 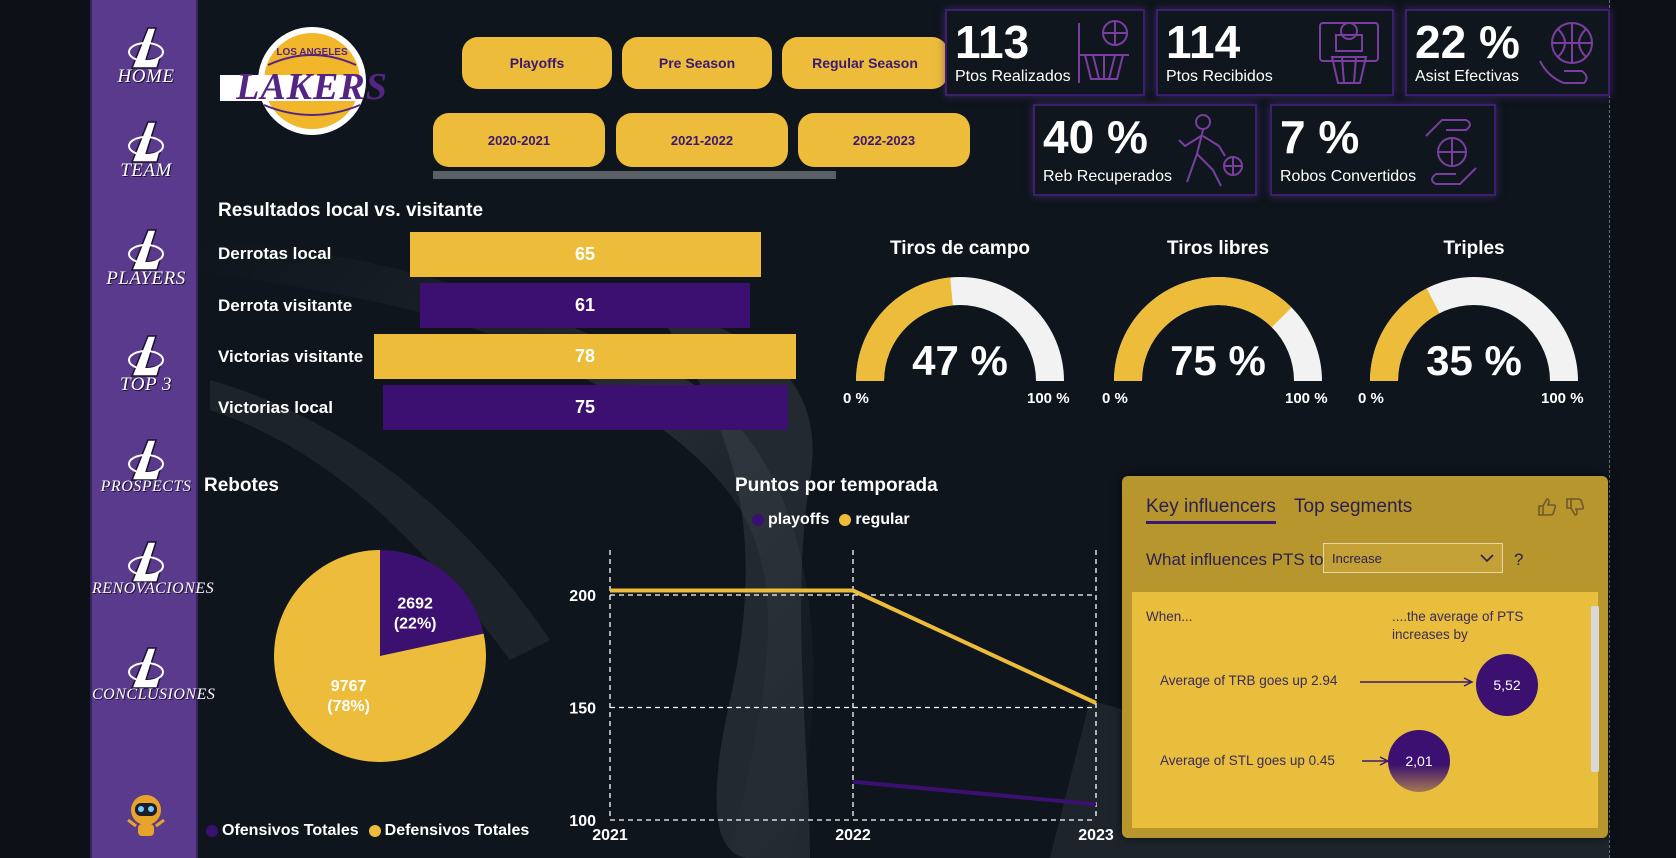 I want to click on nav-item-label: PROSPECTS, so click(x=146, y=486).